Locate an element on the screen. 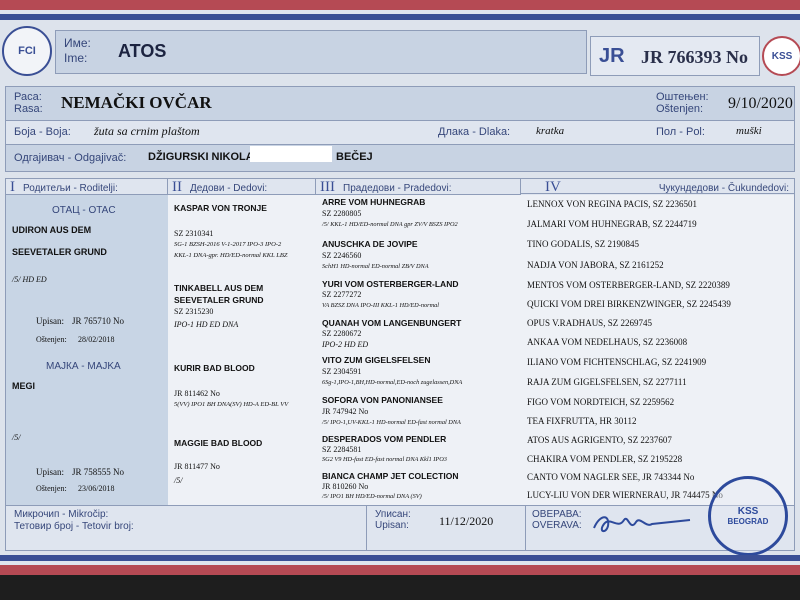 This screenshot has width=800, height=600. registration-box: JR JR 766393 No is located at coordinates (675, 56).